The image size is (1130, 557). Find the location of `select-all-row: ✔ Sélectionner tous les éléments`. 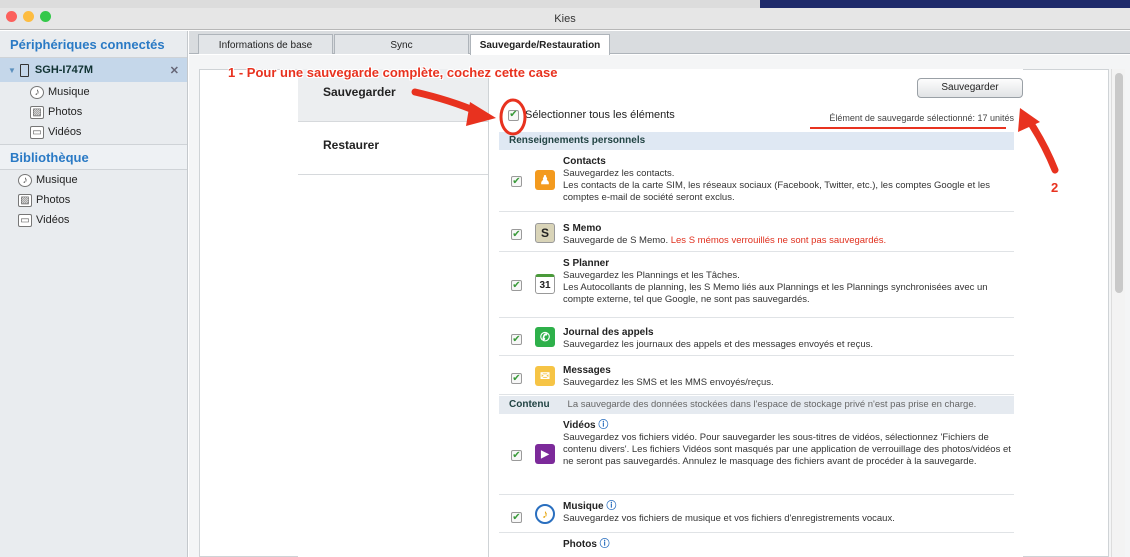

select-all-row: ✔ Sélectionner tous les éléments is located at coordinates (591, 115).